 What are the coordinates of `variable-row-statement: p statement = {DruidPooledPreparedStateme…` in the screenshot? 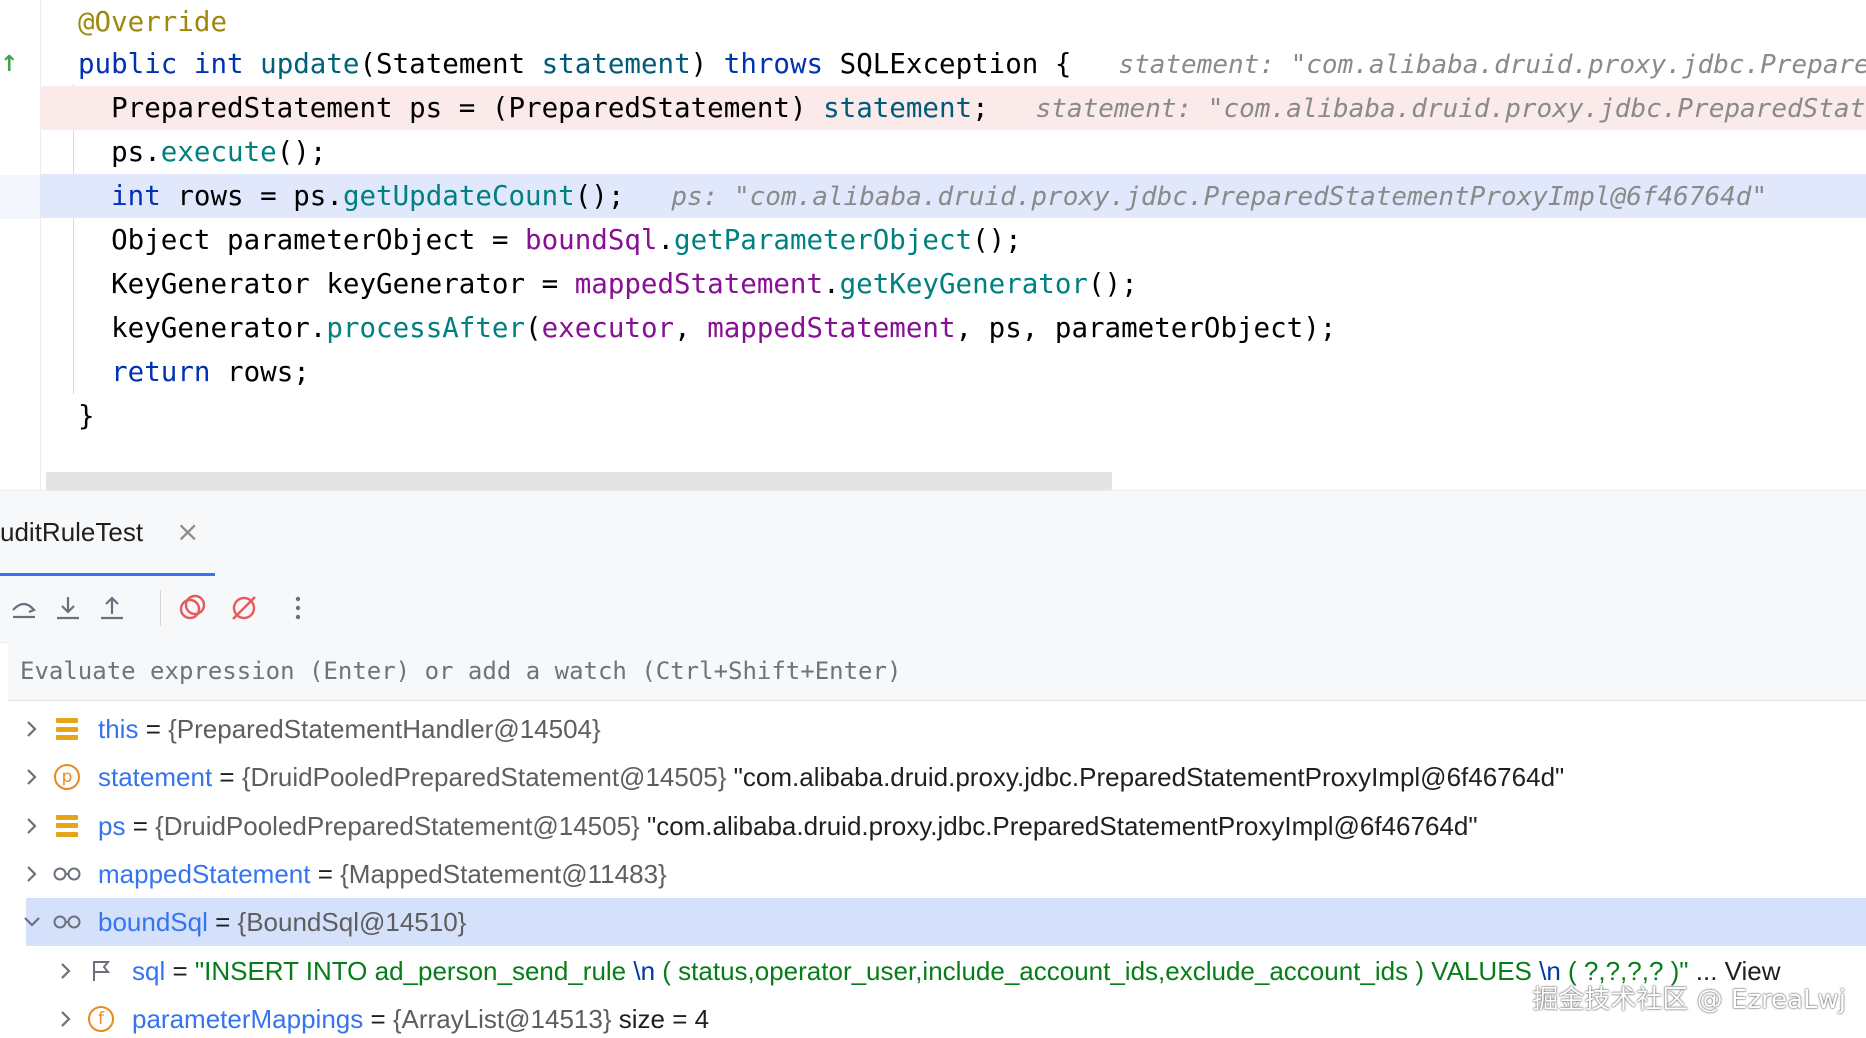 It's located at (946, 777).